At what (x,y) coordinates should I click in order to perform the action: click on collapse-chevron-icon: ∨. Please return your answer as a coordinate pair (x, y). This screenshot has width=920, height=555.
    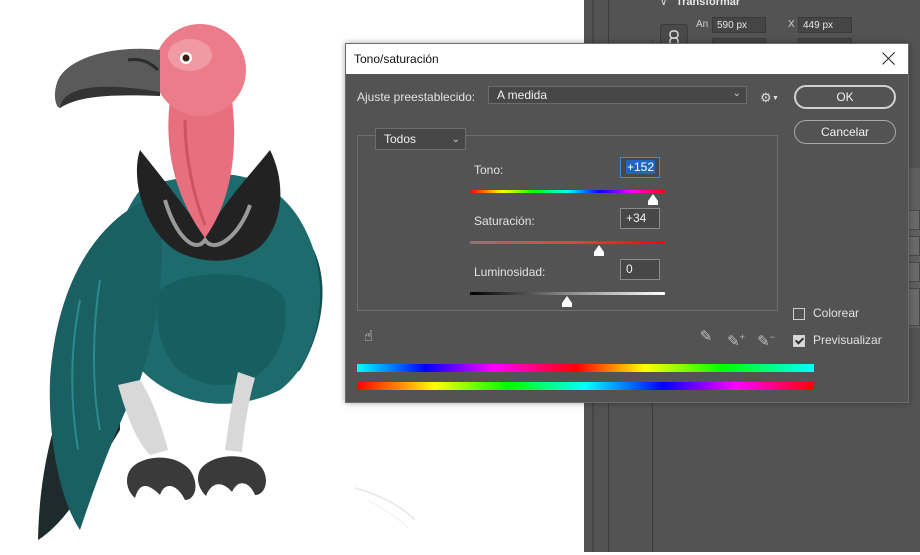
    Looking at the image, I should click on (663, 4).